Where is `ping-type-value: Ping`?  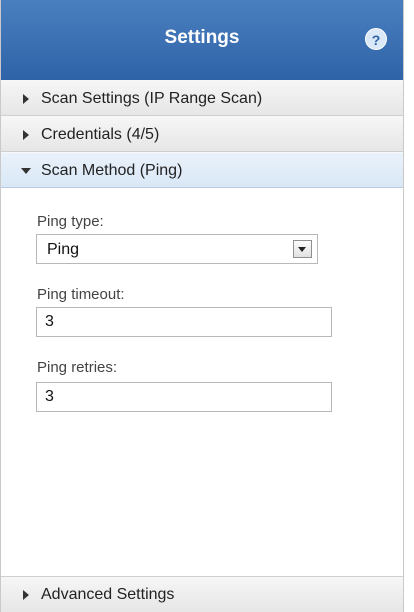
ping-type-value: Ping is located at coordinates (63, 249).